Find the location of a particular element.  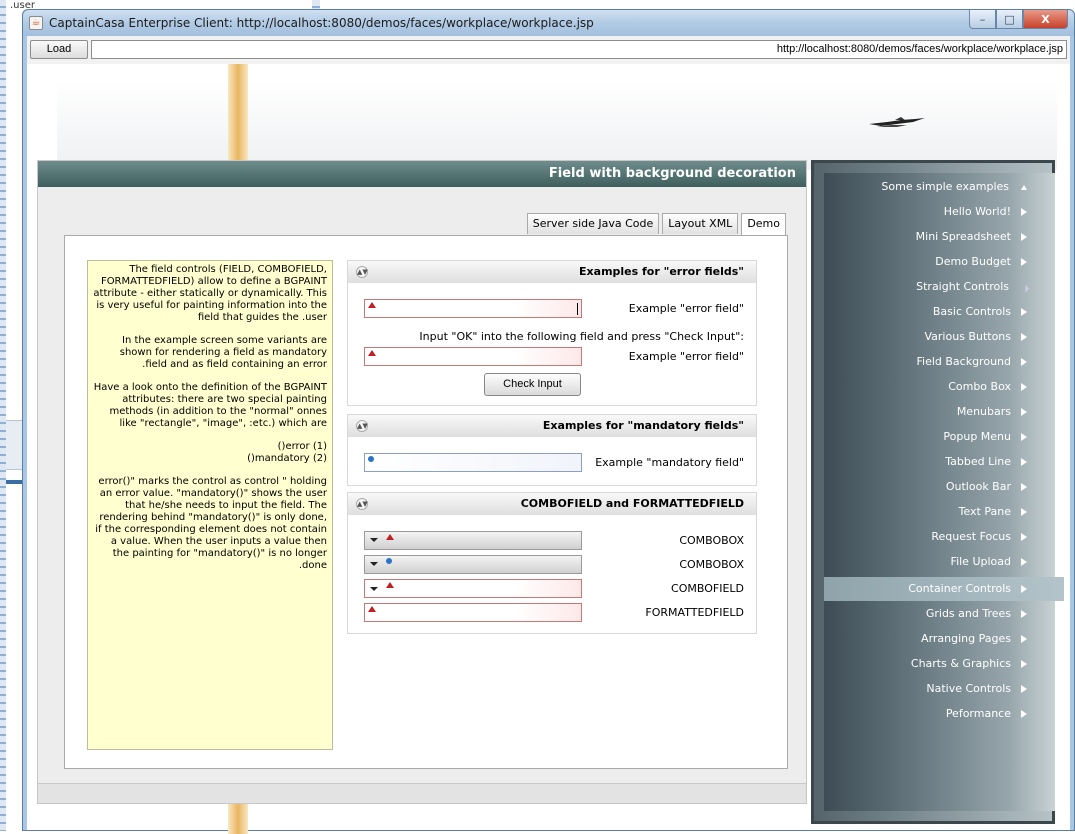

combo-section-header: ▲▼ COMBOFIELD and FORMATTEDFIELD is located at coordinates (552, 504).